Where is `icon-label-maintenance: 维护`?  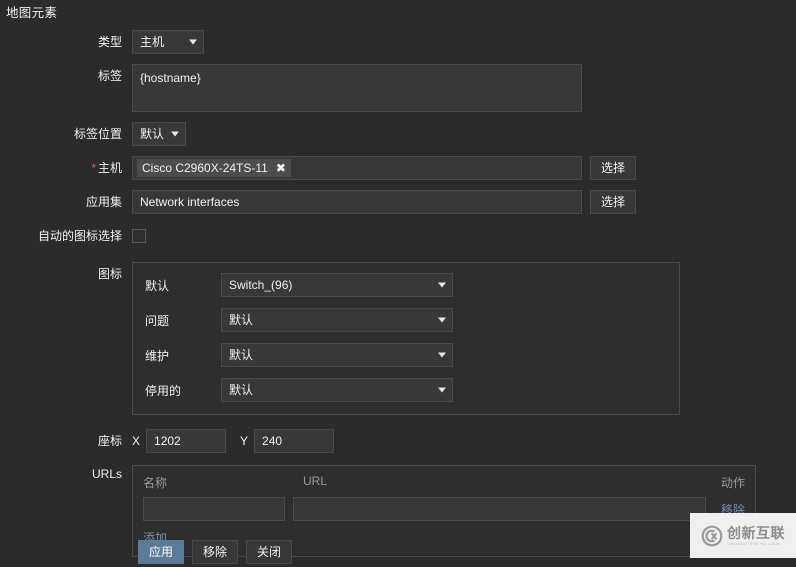 icon-label-maintenance: 维护 is located at coordinates (157, 355).